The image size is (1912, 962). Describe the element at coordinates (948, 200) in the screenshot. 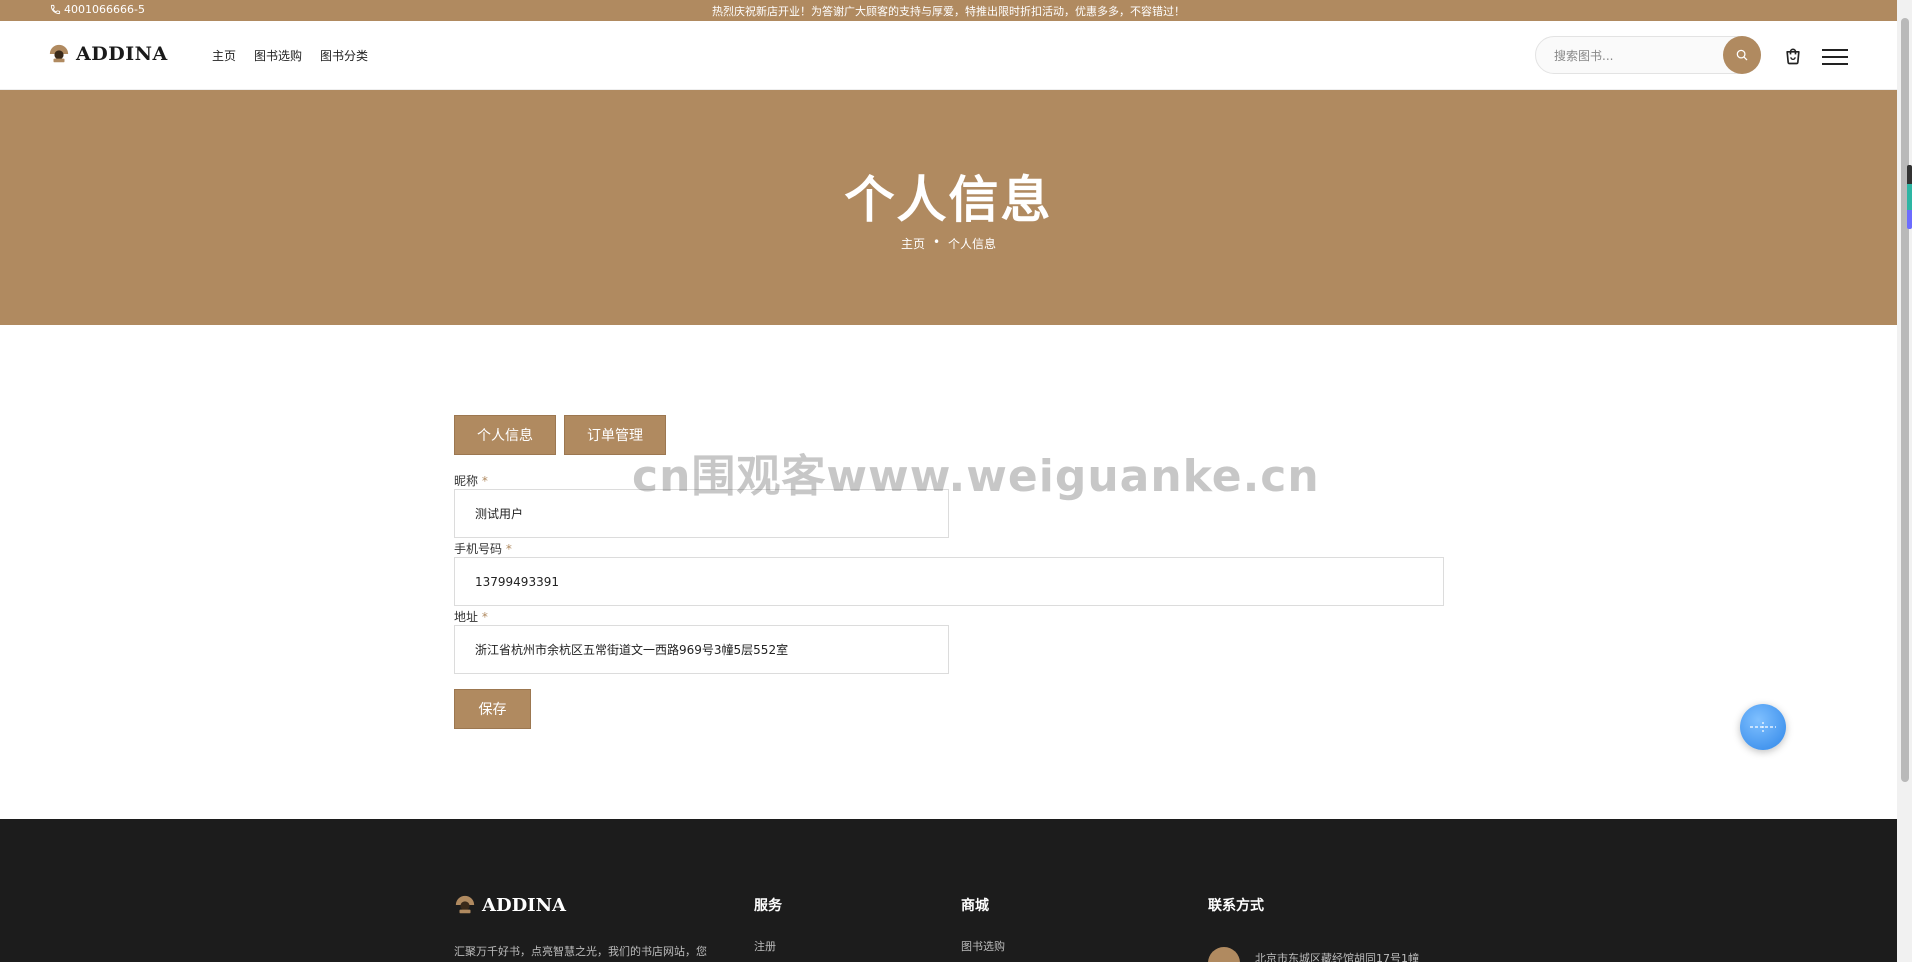

I see `page-title: 个人信息` at that location.